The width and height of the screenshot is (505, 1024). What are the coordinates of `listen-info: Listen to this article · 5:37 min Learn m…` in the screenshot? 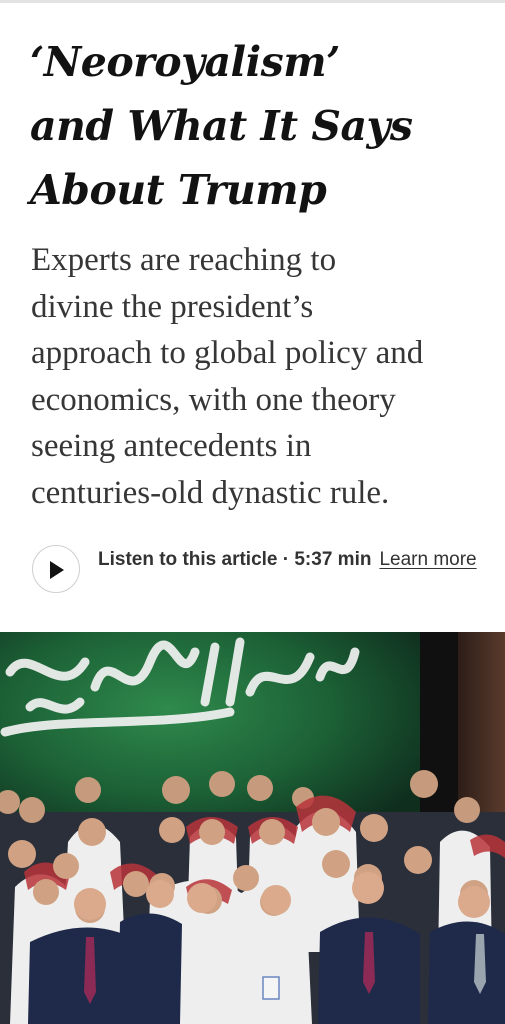 It's located at (288, 559).